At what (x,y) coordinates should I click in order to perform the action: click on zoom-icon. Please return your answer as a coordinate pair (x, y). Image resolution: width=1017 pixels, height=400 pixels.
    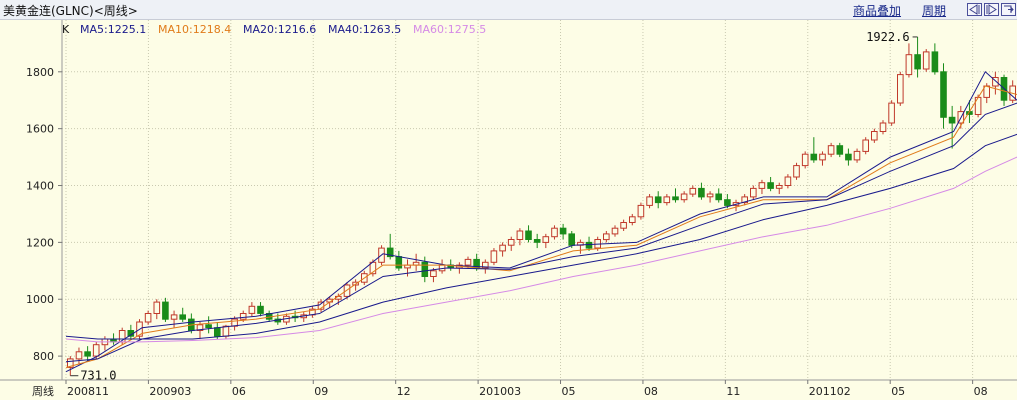
    Looking at the image, I should click on (1009, 9).